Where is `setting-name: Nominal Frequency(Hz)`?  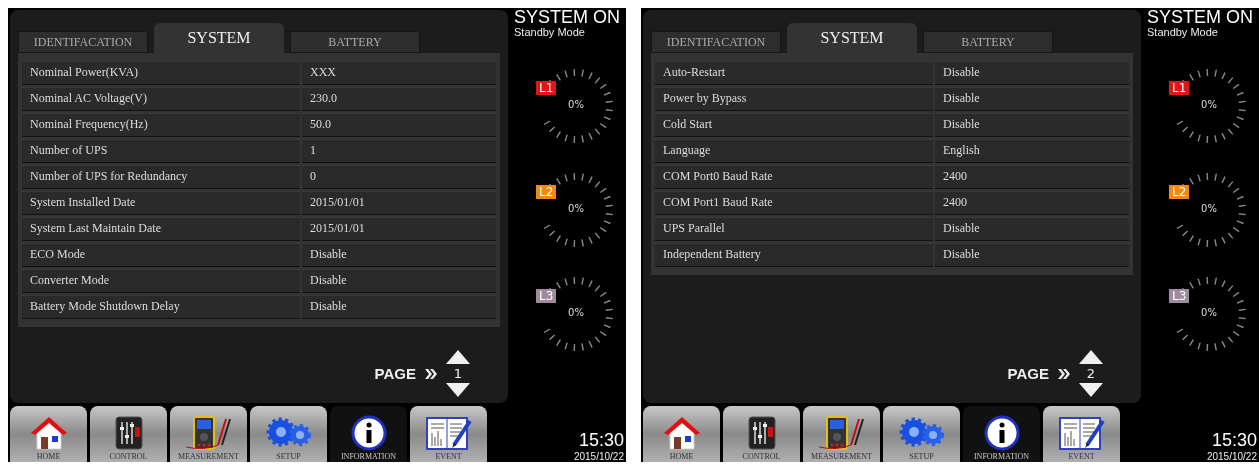
setting-name: Nominal Frequency(Hz) is located at coordinates (161, 125).